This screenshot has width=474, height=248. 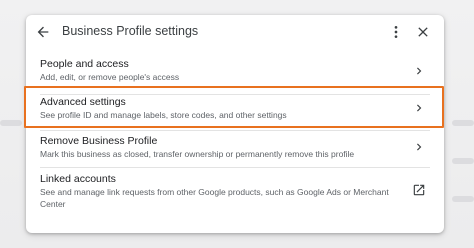 I want to click on row-description: Add, edit, or remove people's access, so click(x=110, y=77).